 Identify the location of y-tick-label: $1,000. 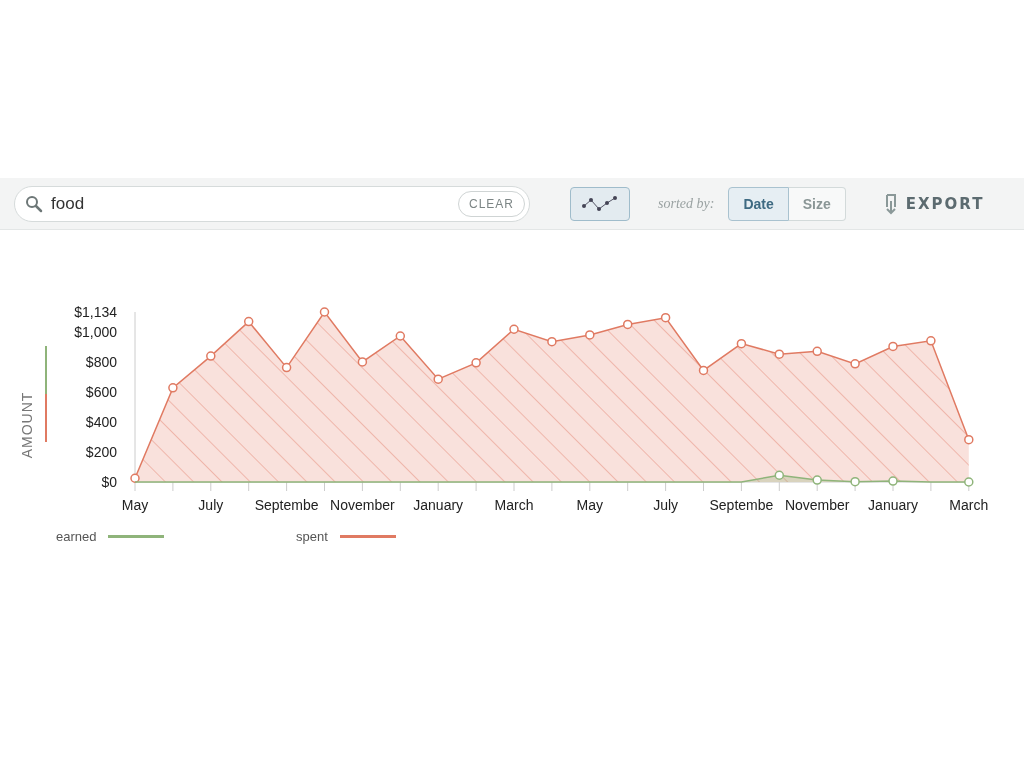
(96, 332).